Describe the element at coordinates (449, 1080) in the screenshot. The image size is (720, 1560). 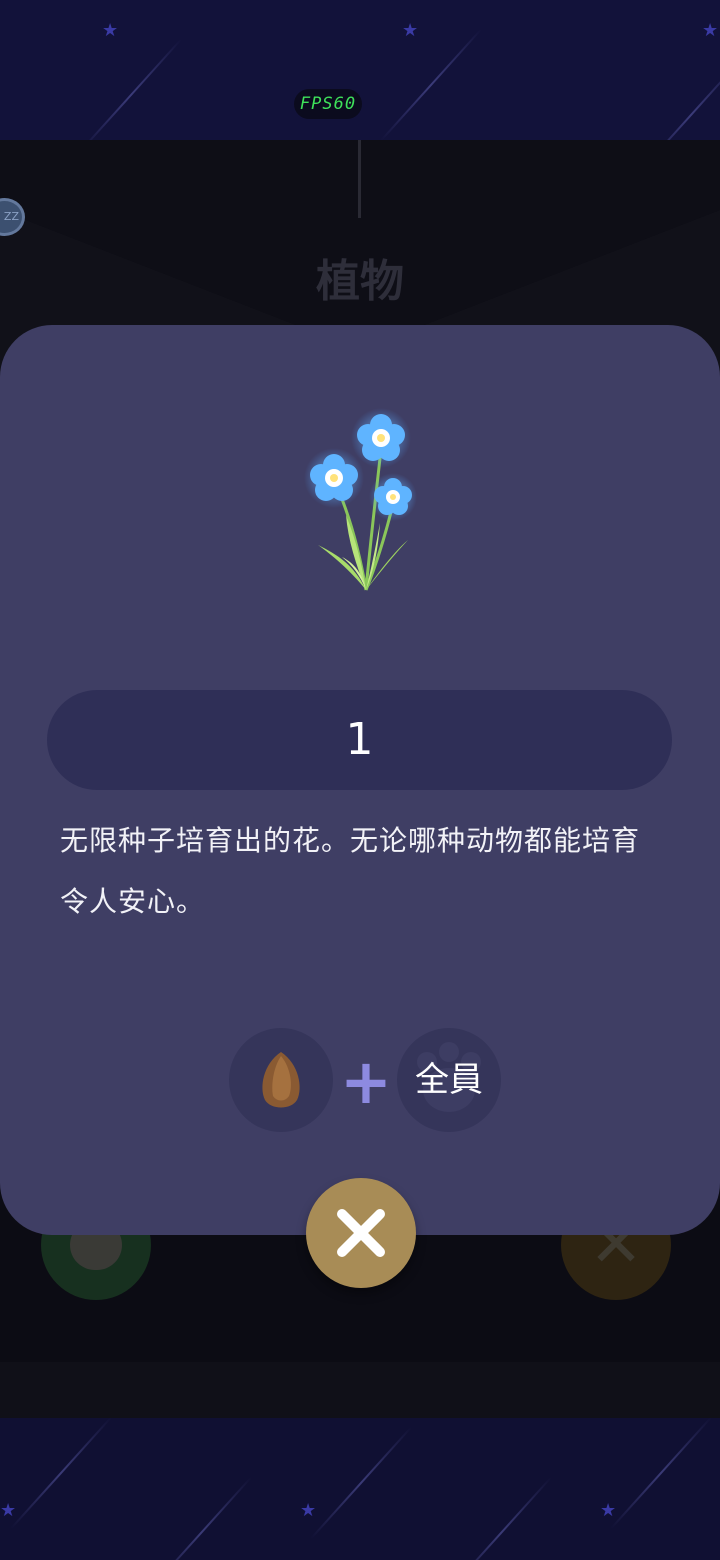
I see `target-label: 全員` at that location.